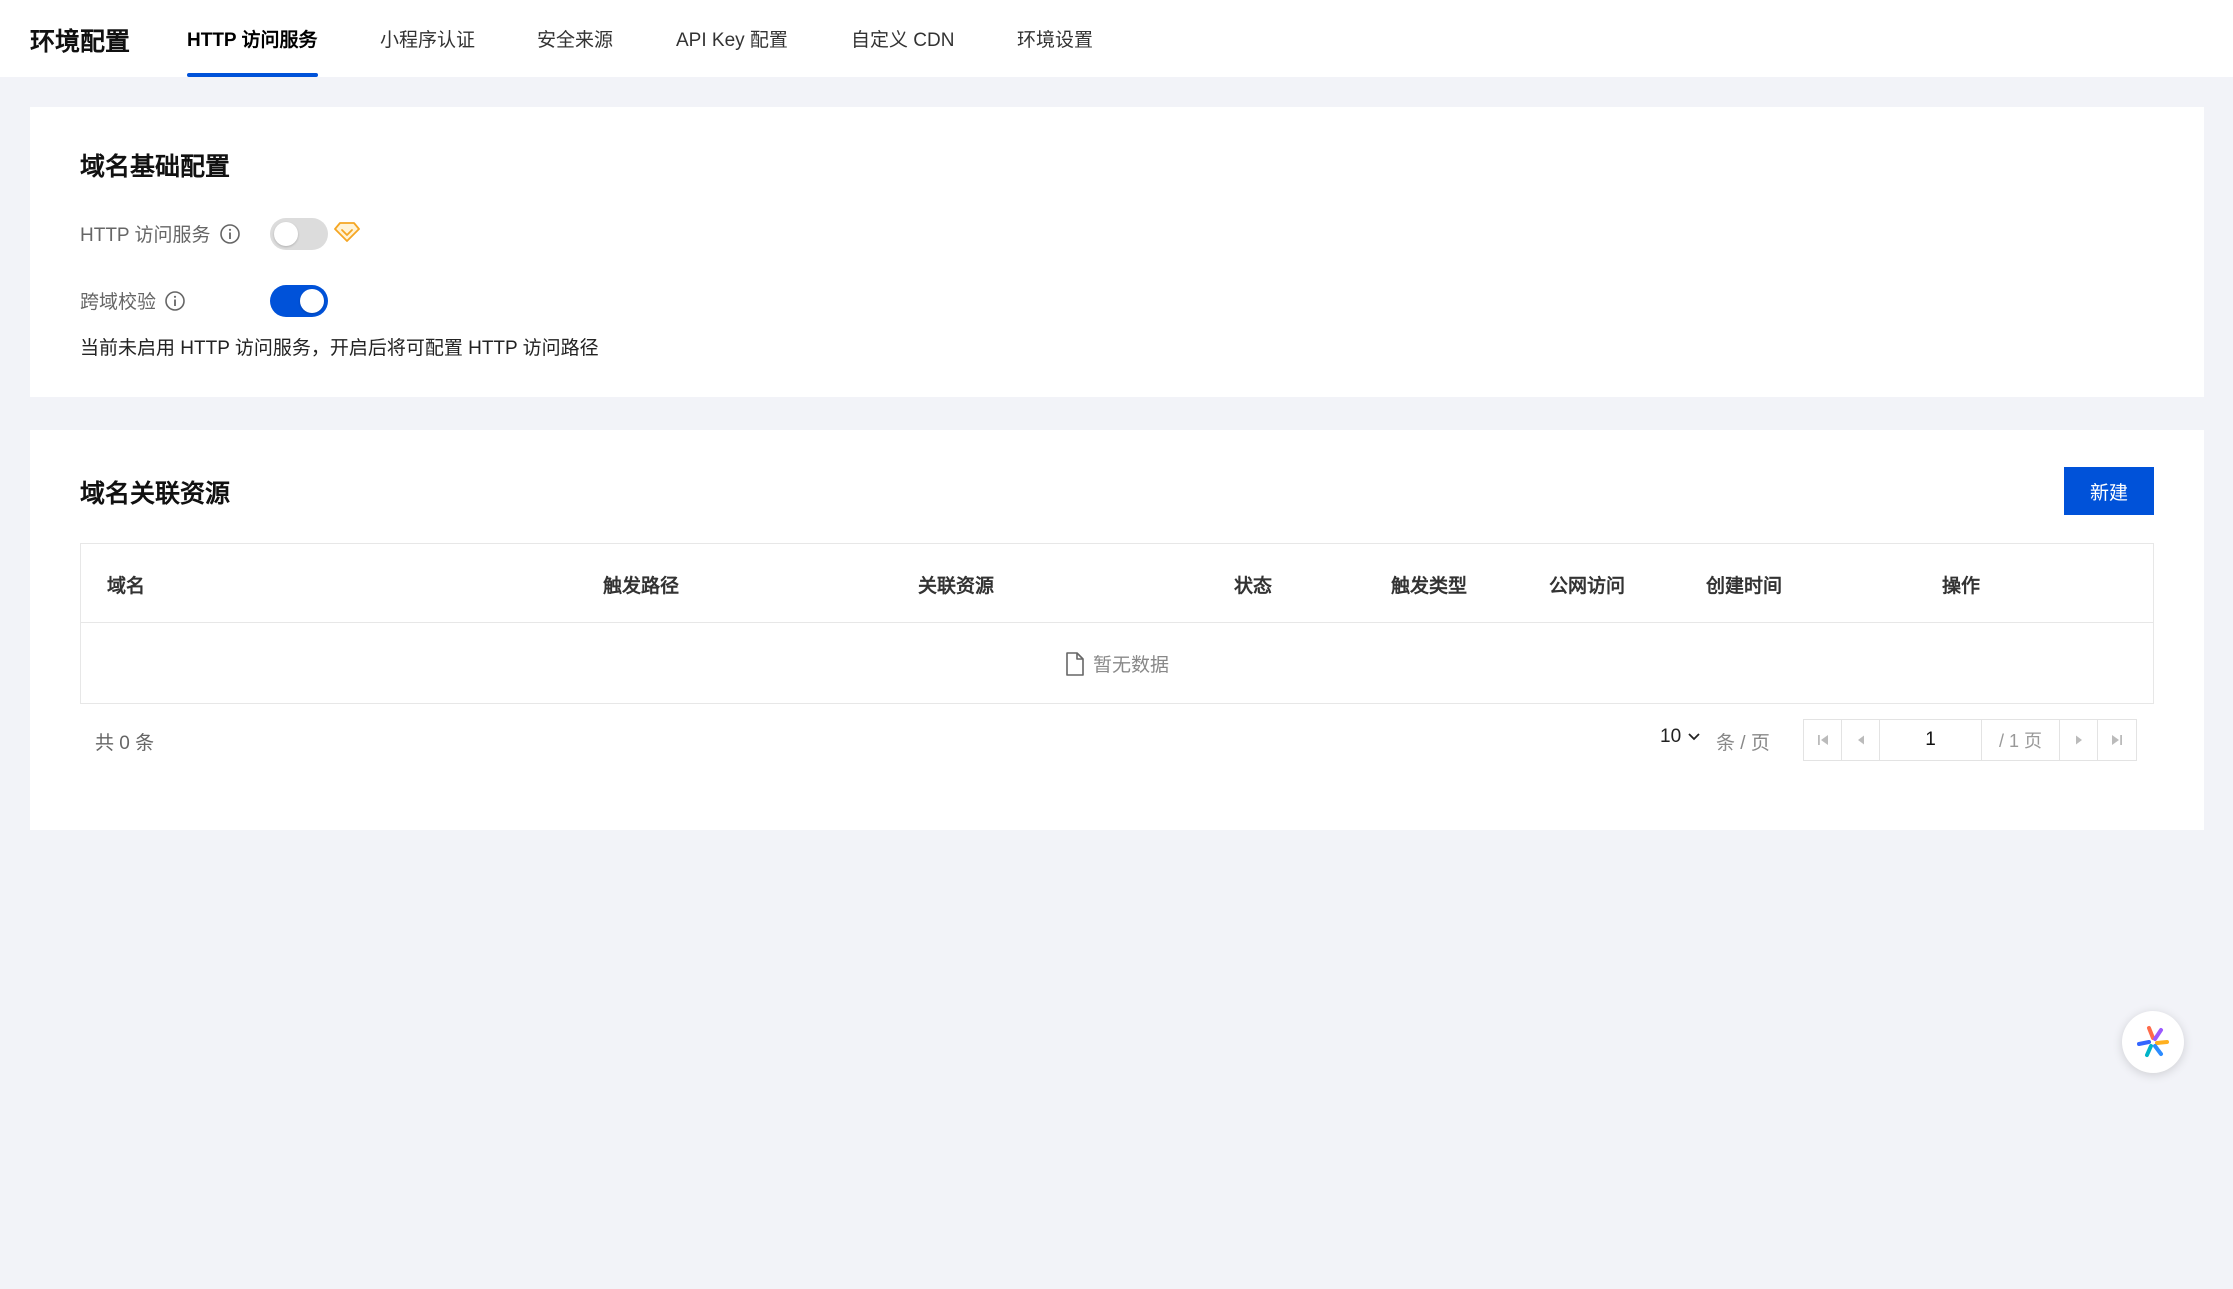  I want to click on column-header-domain: 域名, so click(126, 586).